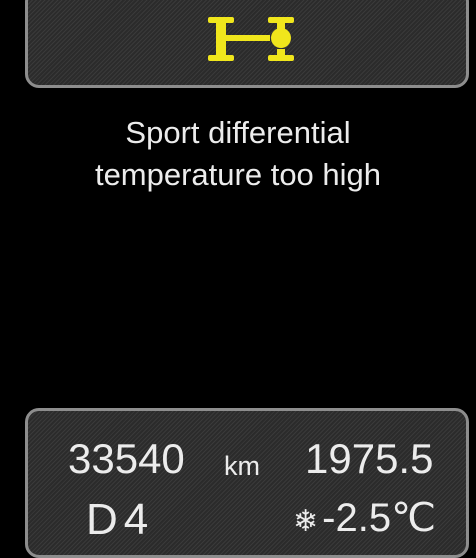  Describe the element at coordinates (379, 518) in the screenshot. I see `outside-temp-value: -2.5℃` at that location.